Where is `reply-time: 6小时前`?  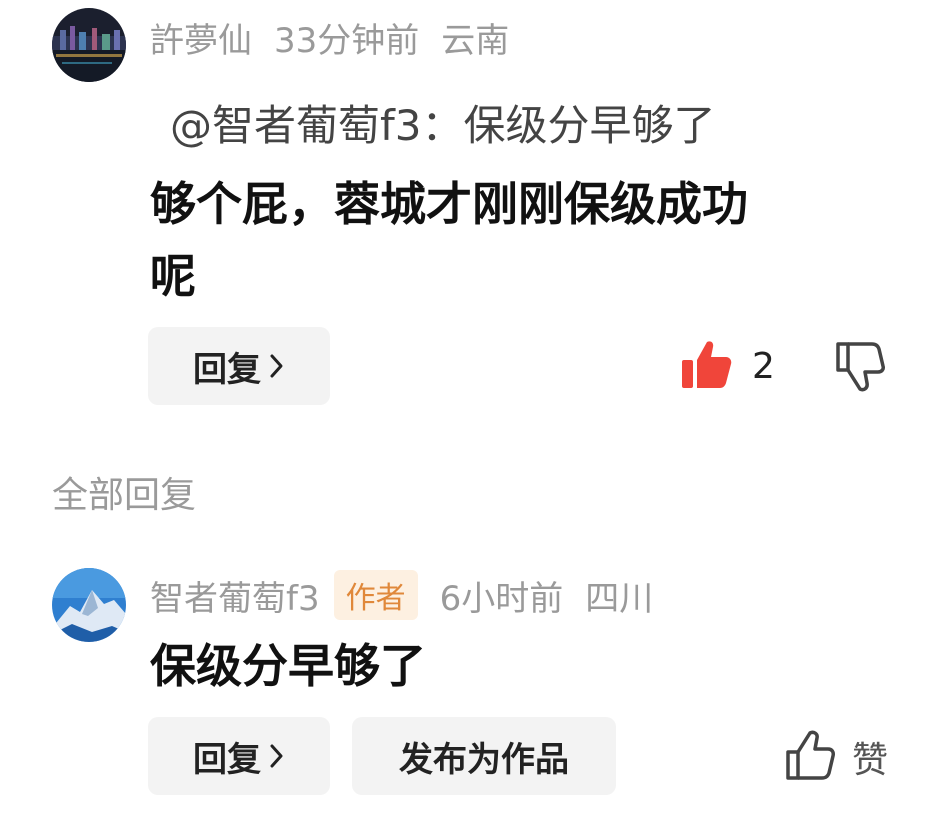
reply-time: 6小时前 is located at coordinates (501, 598).